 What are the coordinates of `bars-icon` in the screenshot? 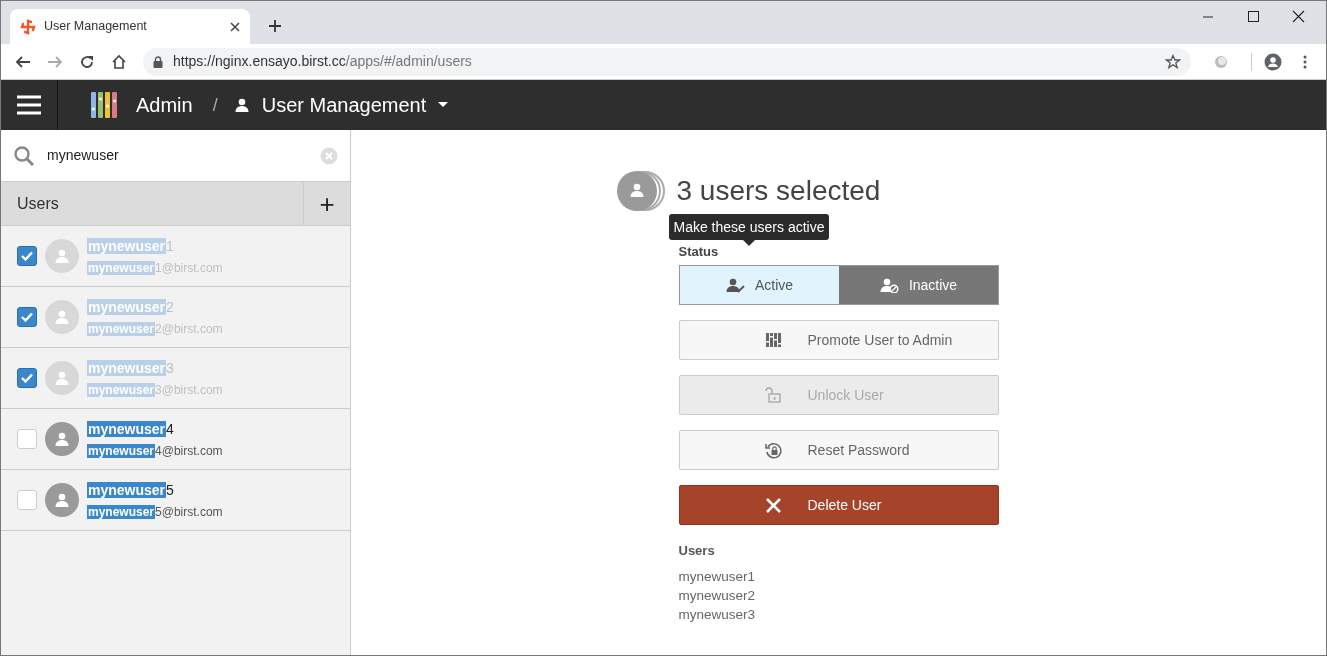 It's located at (773, 340).